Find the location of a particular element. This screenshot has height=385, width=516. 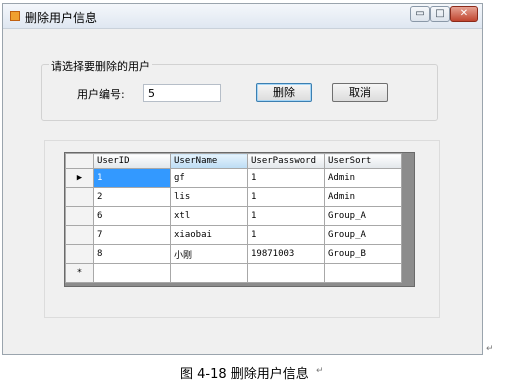

figure-caption: 图 4-18 删除用户信息 is located at coordinates (244, 374).